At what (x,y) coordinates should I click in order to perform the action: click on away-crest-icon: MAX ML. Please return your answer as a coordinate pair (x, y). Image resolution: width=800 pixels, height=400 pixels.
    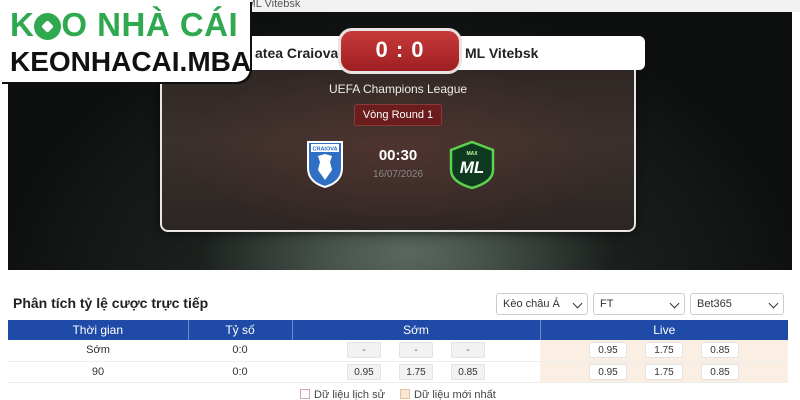
    Looking at the image, I should click on (472, 165).